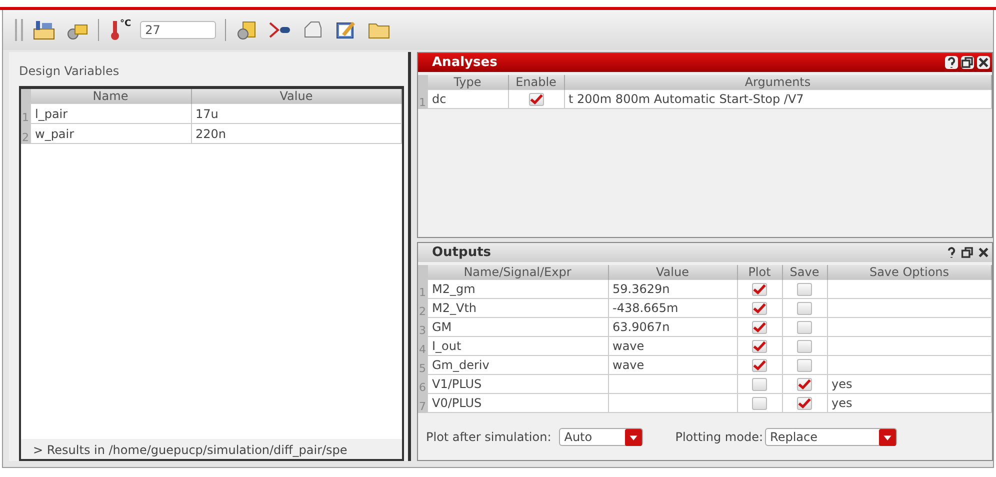  Describe the element at coordinates (909, 272) in the screenshot. I see `column-header: Save Options` at that location.